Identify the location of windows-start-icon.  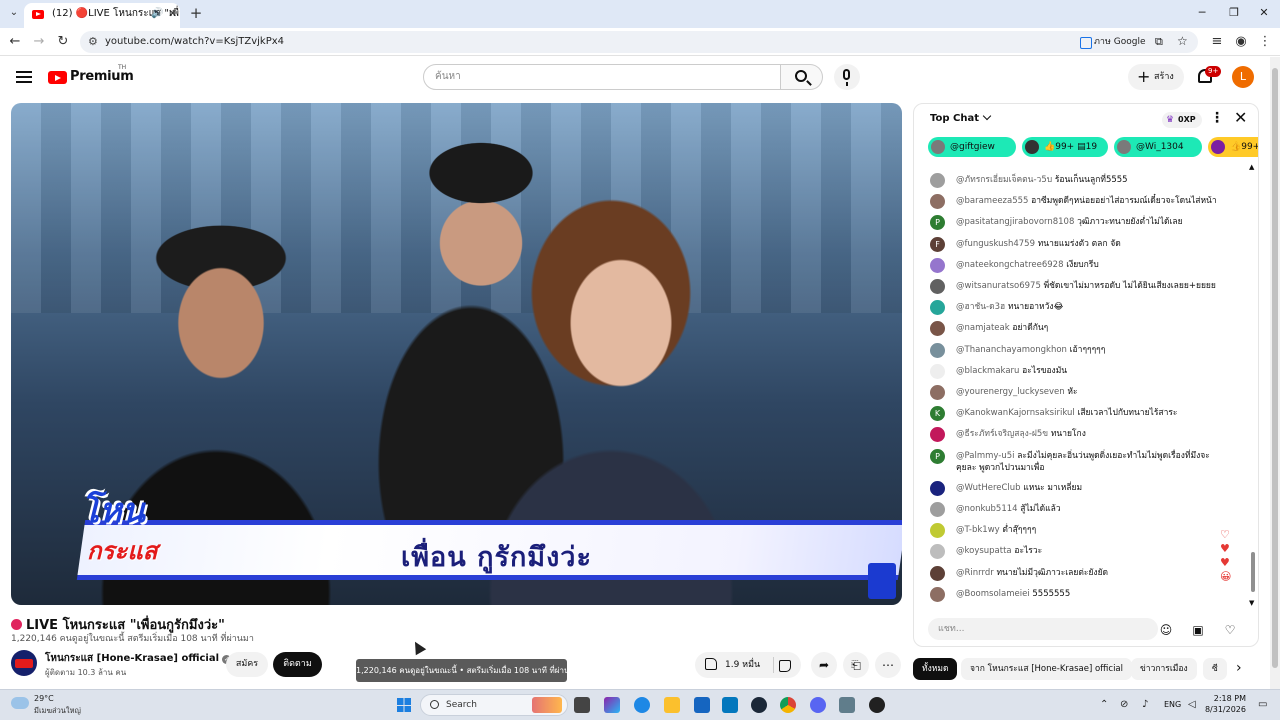
(404, 705).